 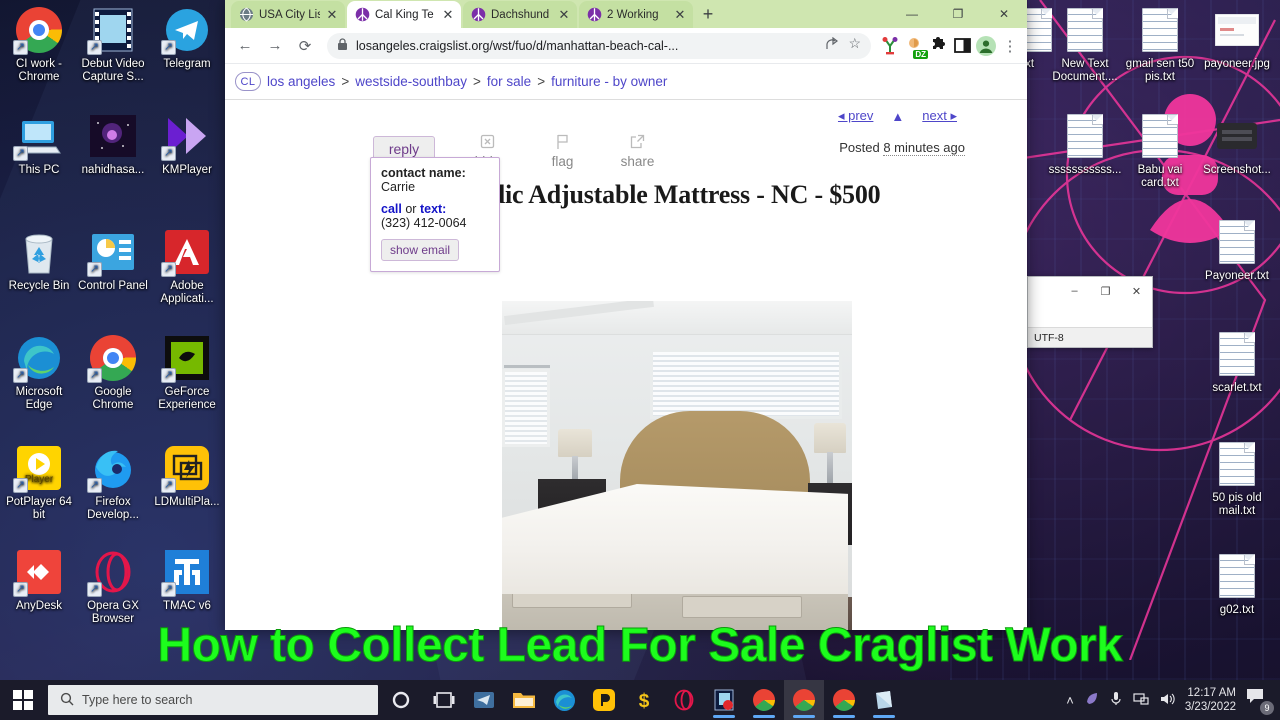 I want to click on window-maximize-button: ❐, so click(x=958, y=14).